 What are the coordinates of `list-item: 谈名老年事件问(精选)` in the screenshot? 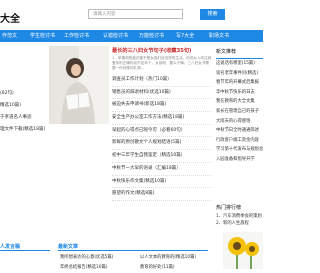 It's located at (239, 74).